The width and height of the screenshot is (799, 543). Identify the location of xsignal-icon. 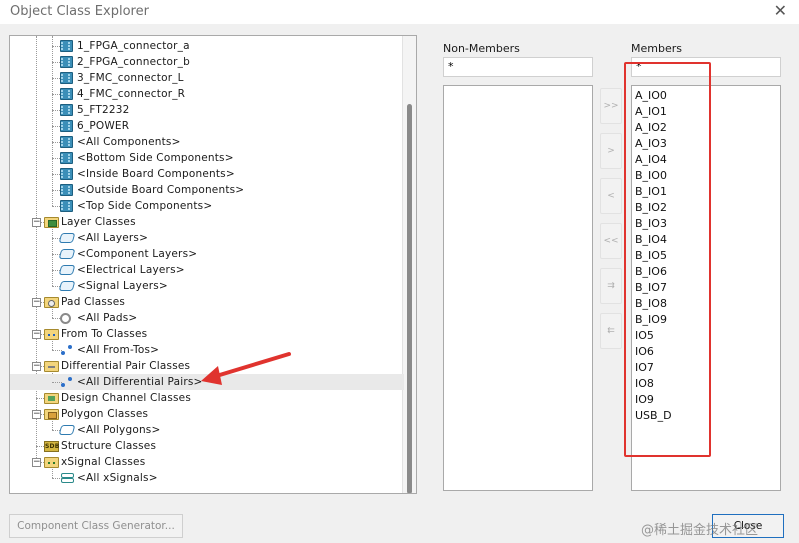
(67, 478).